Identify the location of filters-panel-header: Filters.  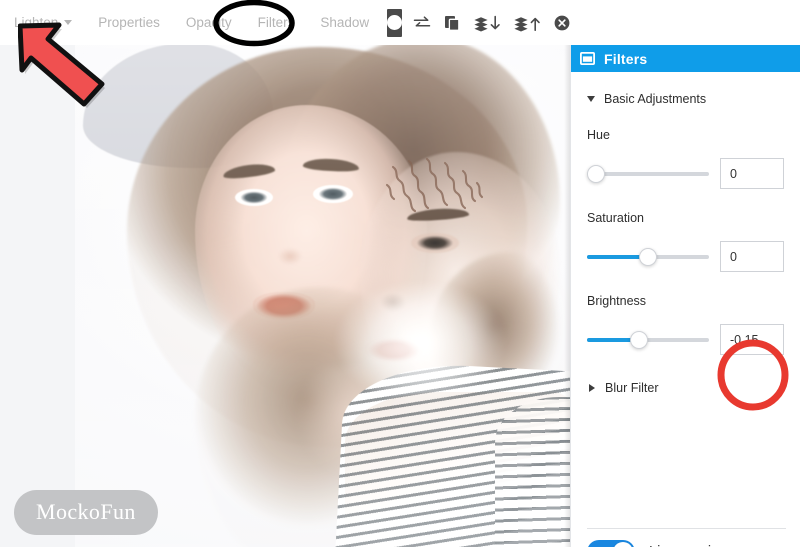
(685, 58).